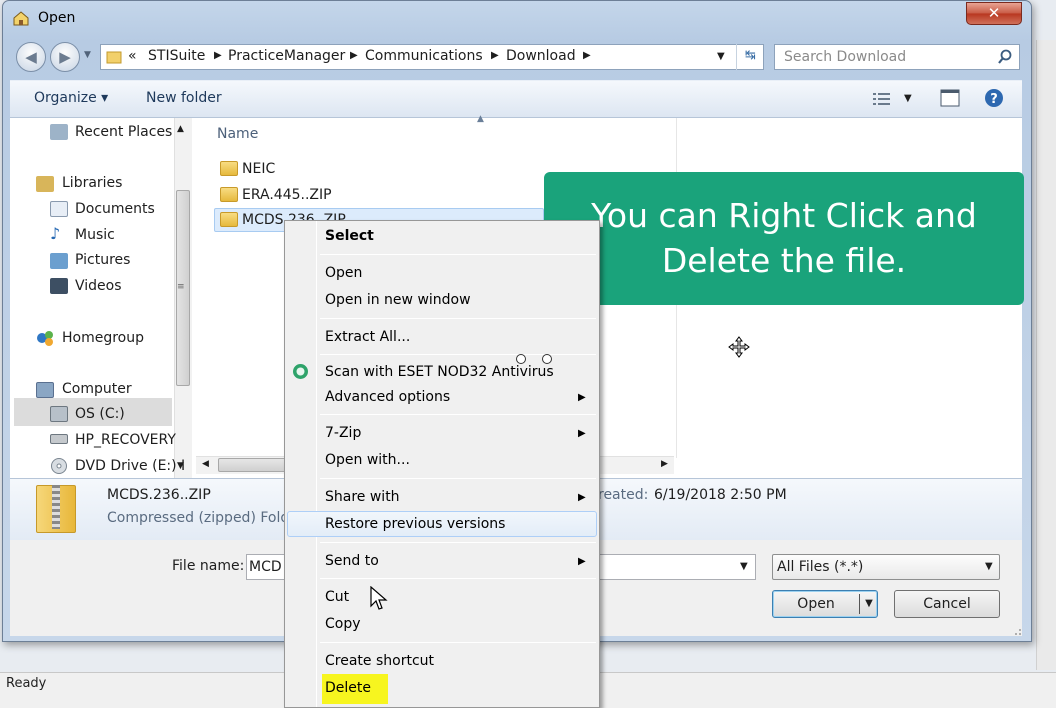 This screenshot has width=1056, height=708. What do you see at coordinates (348, 688) in the screenshot?
I see `menu-item-delete: Delete` at bounding box center [348, 688].